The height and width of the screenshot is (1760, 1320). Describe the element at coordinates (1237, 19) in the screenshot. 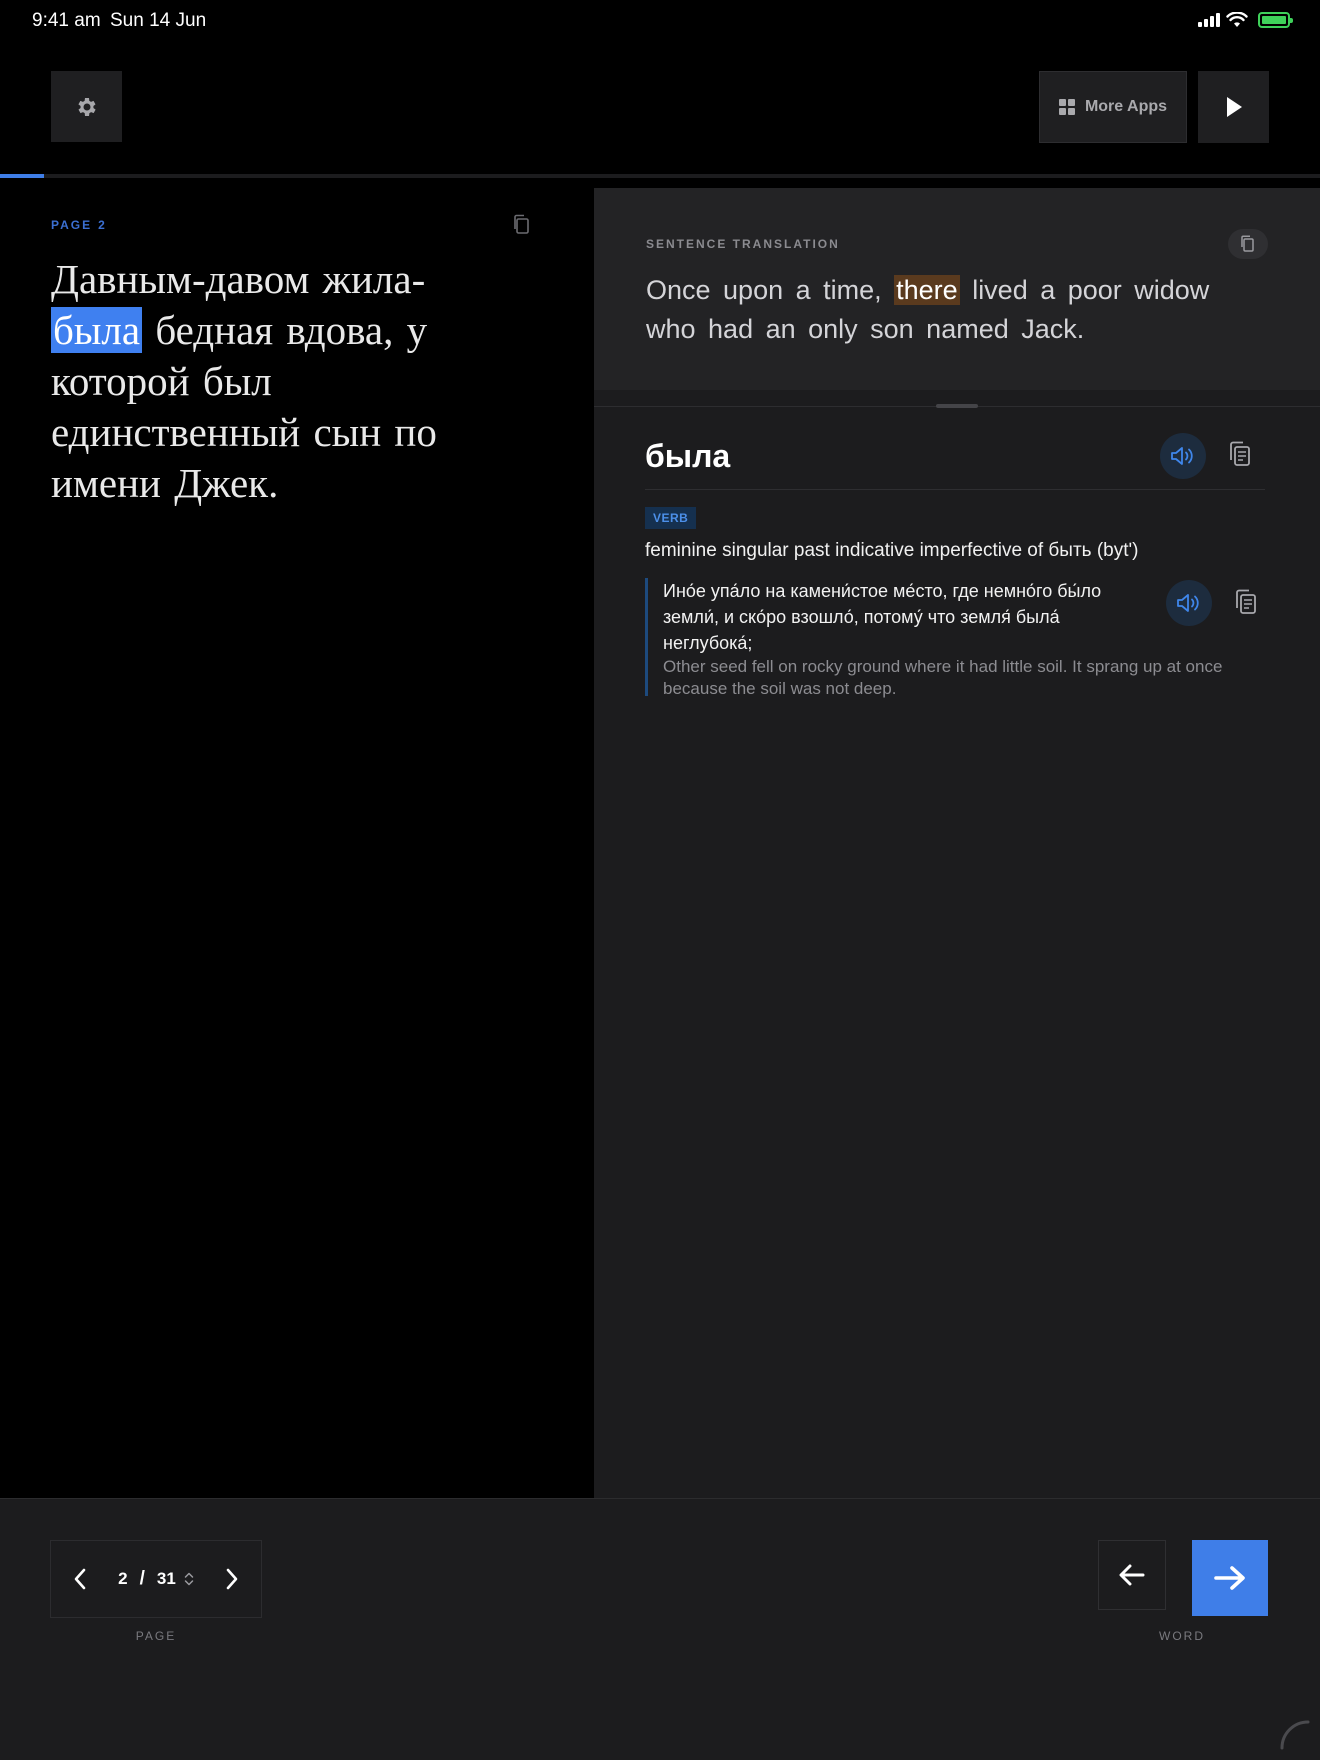

I see `wifi-icon` at that location.